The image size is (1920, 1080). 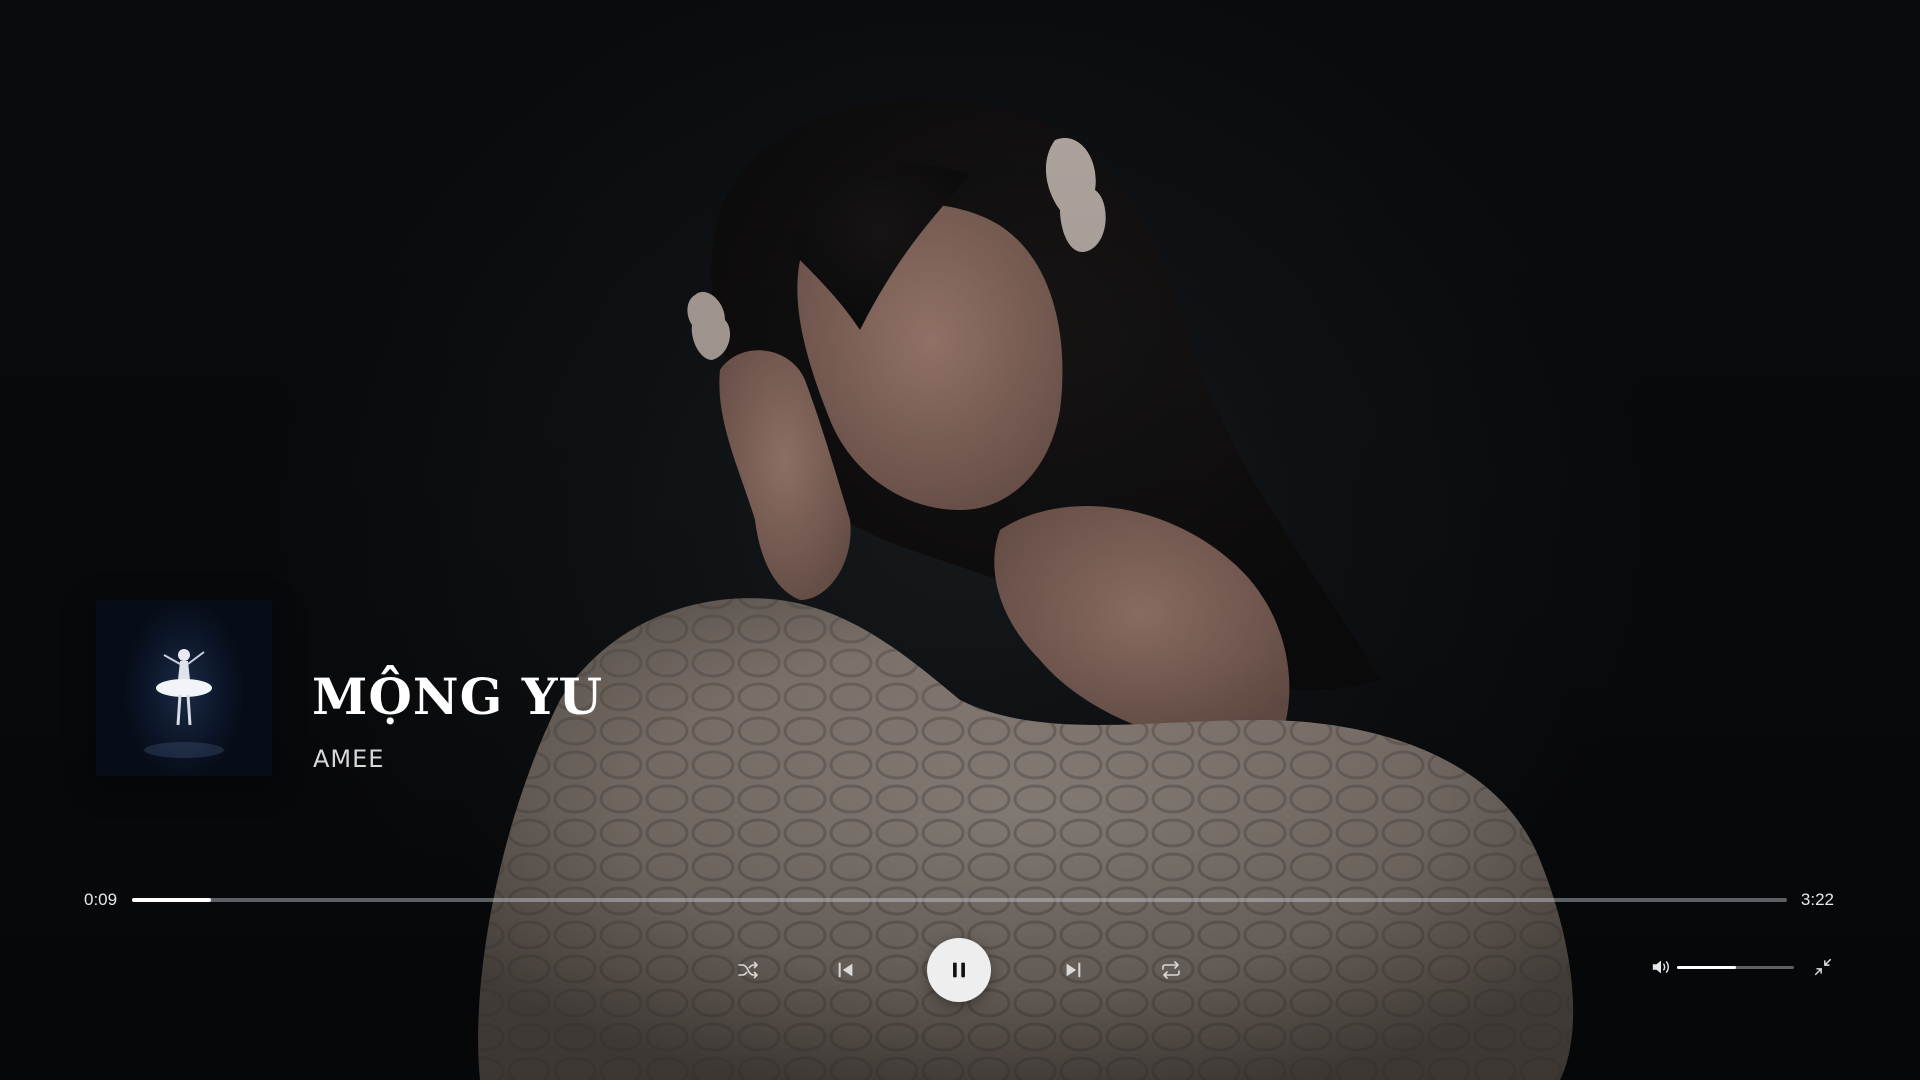 I want to click on album-art, so click(x=184, y=688).